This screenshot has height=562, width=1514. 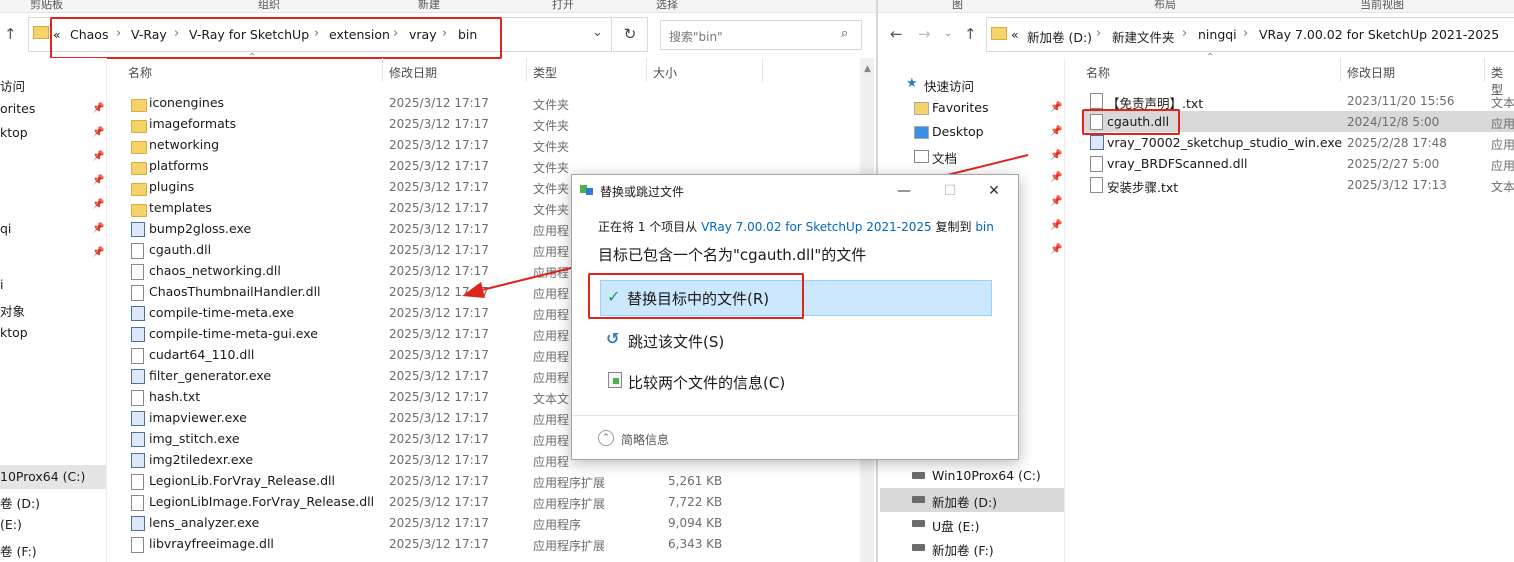 What do you see at coordinates (642, 192) in the screenshot?
I see `dialog-title: 替换或跳过文件` at bounding box center [642, 192].